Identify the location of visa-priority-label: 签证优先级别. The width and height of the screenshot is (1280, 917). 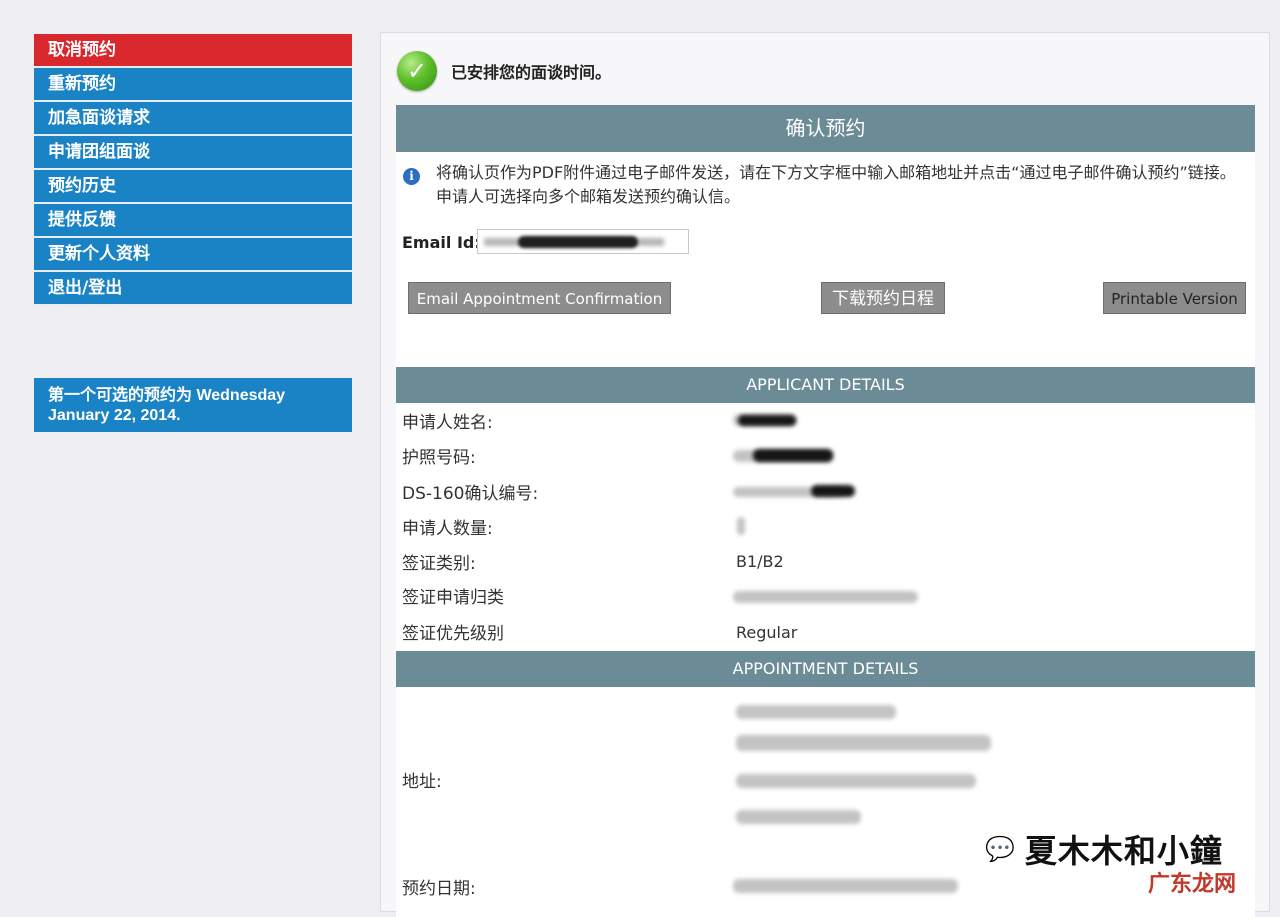
(453, 634).